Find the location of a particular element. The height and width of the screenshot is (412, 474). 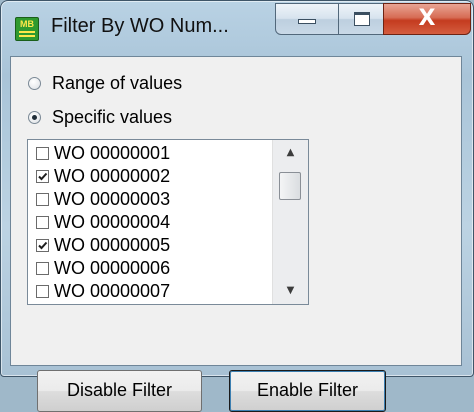

list-item: WO 00000005 is located at coordinates (150, 245).